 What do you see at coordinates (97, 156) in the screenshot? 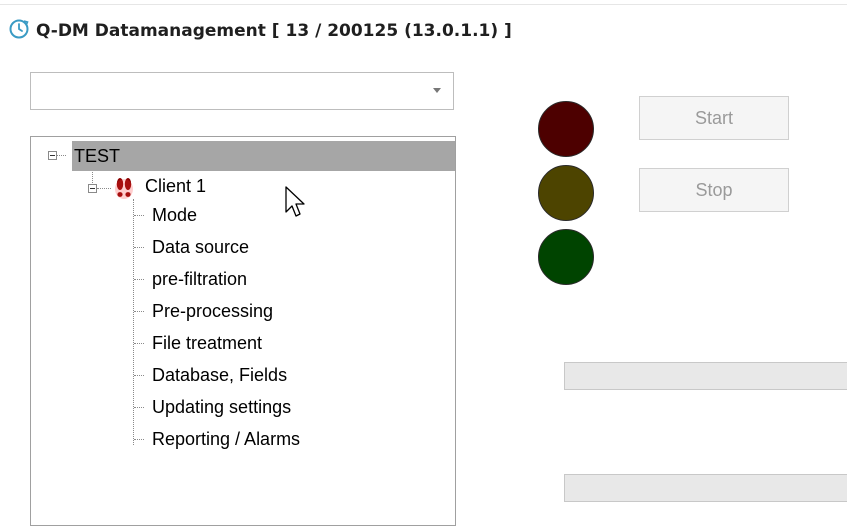
I see `tree-node-root-label: TEST` at bounding box center [97, 156].